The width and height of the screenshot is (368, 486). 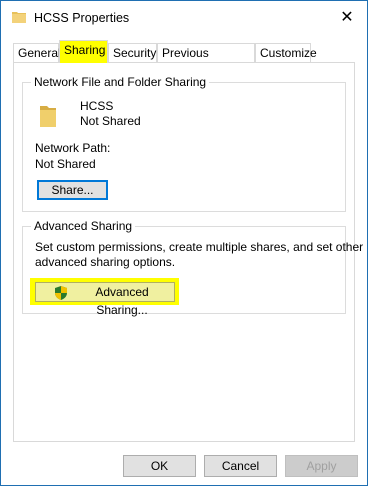 I want to click on tab-general: General, so click(x=37, y=52).